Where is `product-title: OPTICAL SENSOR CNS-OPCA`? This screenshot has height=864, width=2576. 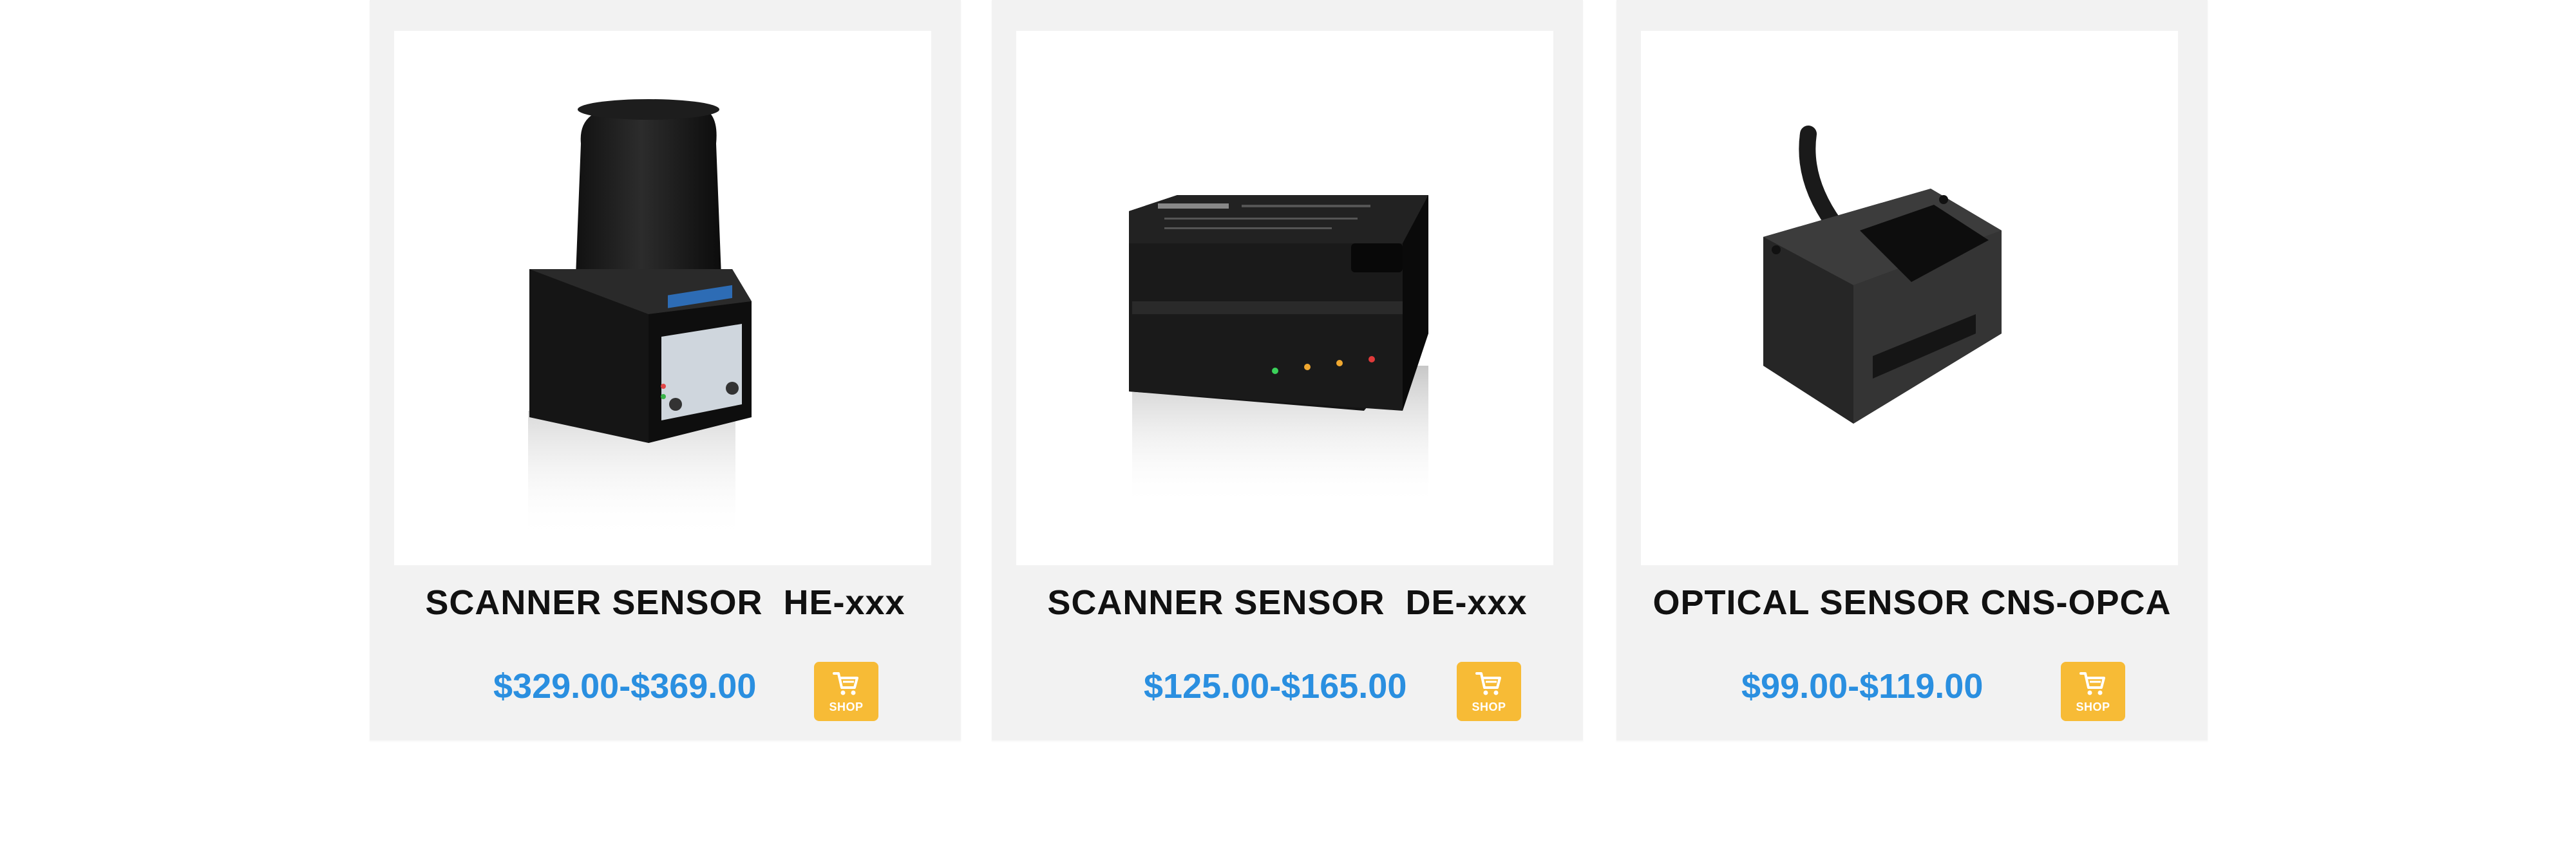
product-title: OPTICAL SENSOR CNS-OPCA is located at coordinates (1912, 603).